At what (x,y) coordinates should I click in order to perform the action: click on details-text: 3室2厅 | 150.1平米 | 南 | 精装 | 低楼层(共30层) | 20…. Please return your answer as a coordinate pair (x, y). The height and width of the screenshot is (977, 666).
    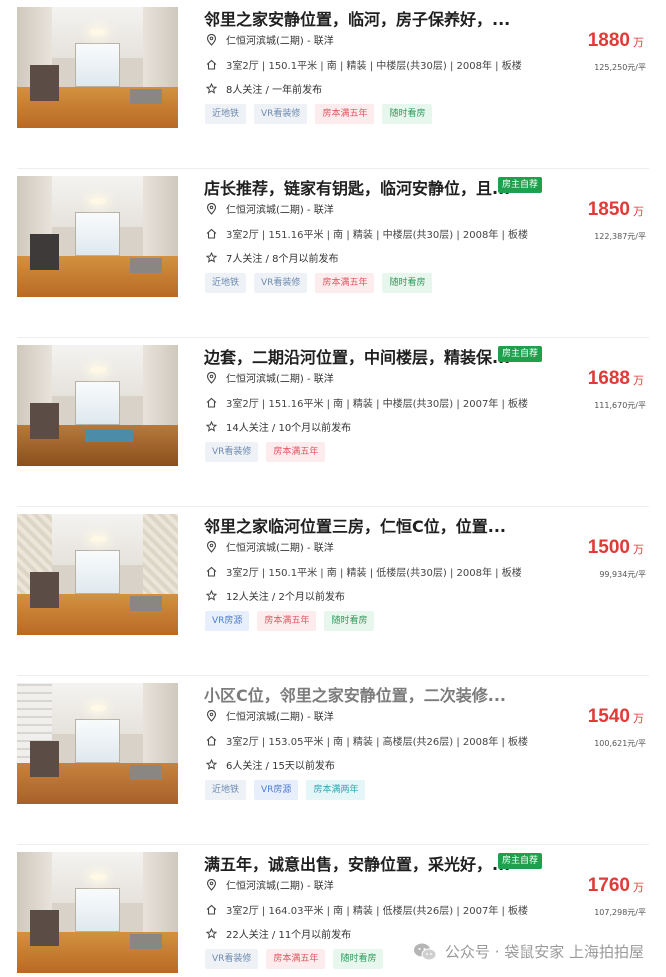
    Looking at the image, I should click on (374, 573).